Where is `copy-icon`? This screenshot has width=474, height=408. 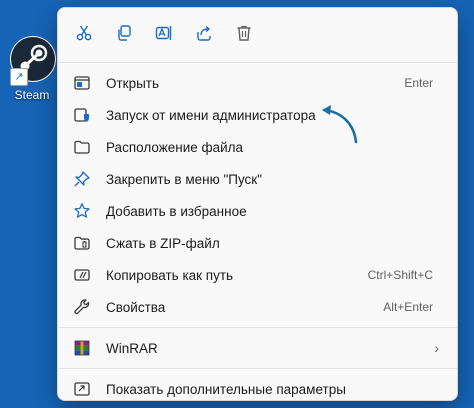
copy-icon is located at coordinates (124, 33).